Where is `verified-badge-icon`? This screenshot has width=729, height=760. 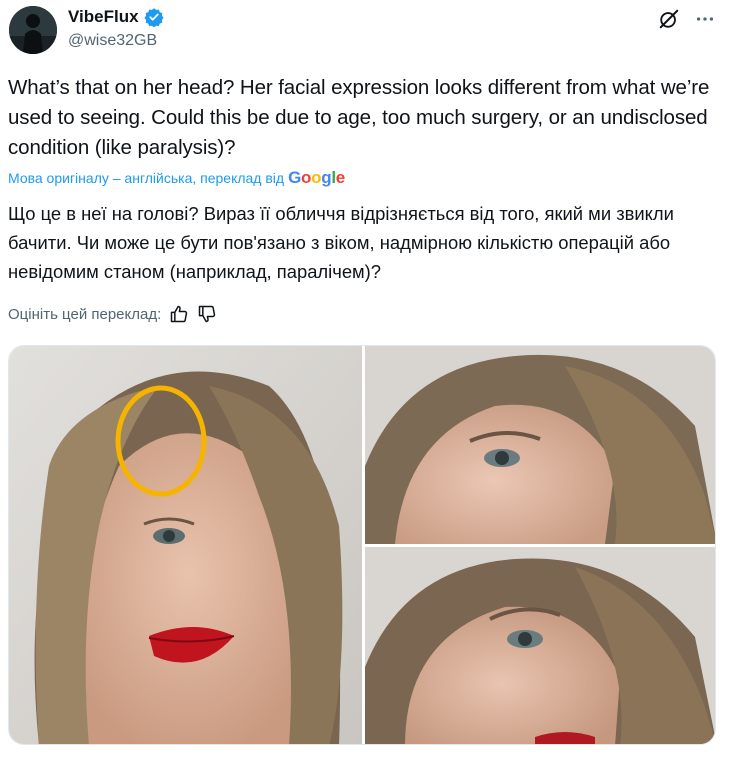
verified-badge-icon is located at coordinates (153, 17).